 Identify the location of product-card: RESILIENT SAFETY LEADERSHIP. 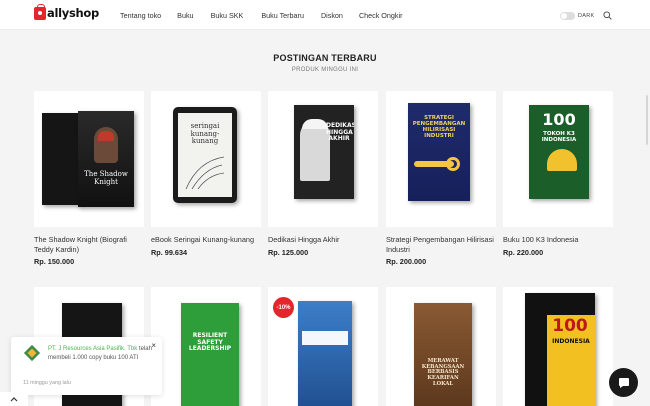
(206, 346).